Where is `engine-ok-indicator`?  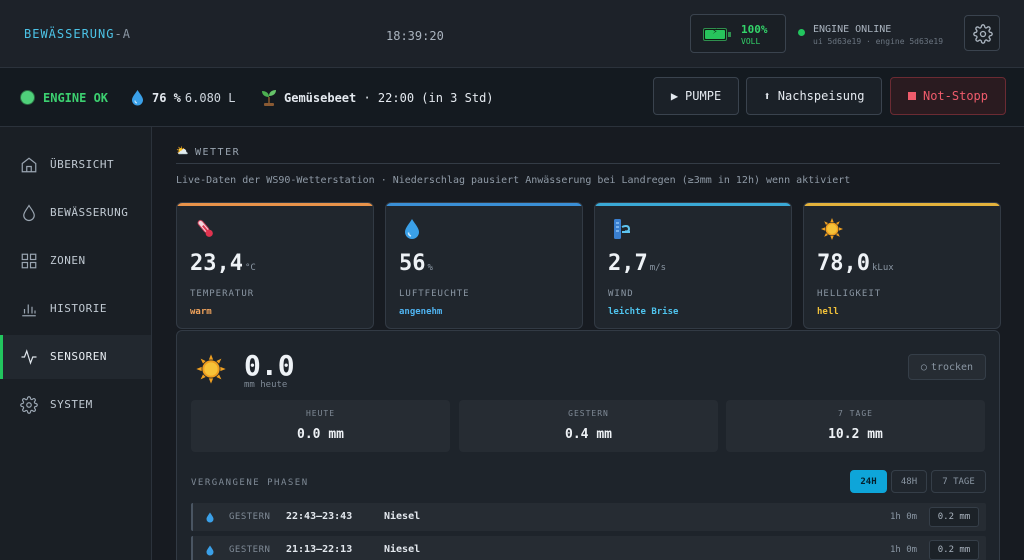
engine-ok-indicator is located at coordinates (27, 97).